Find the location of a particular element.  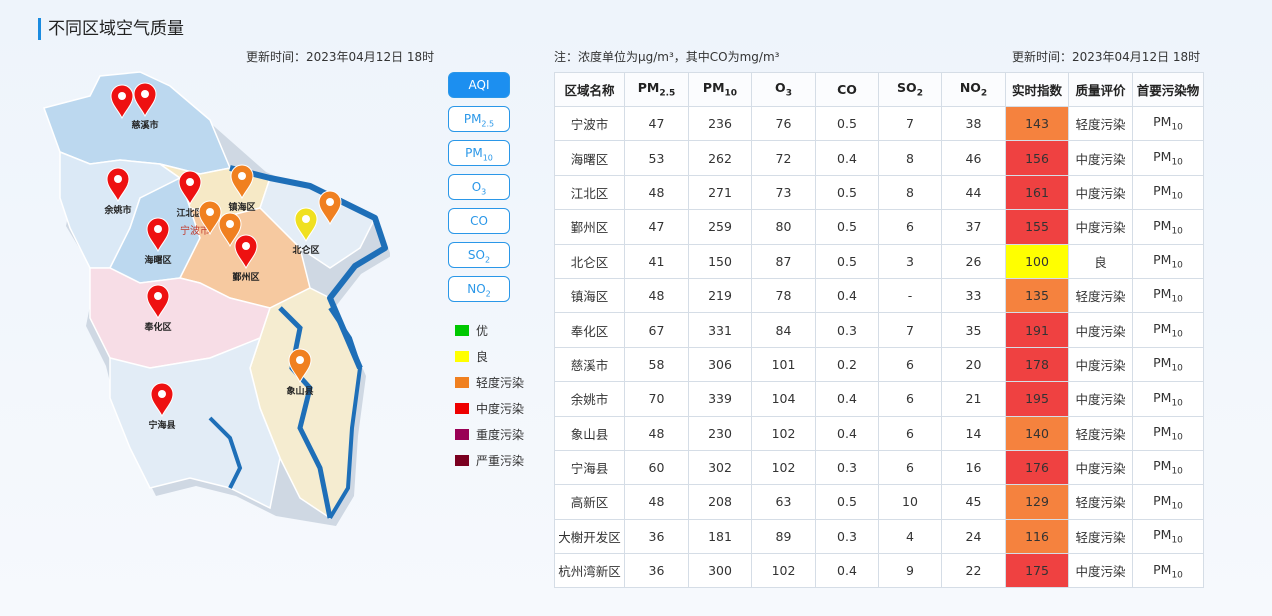

btn-pm25: PM2.5 is located at coordinates (479, 119).